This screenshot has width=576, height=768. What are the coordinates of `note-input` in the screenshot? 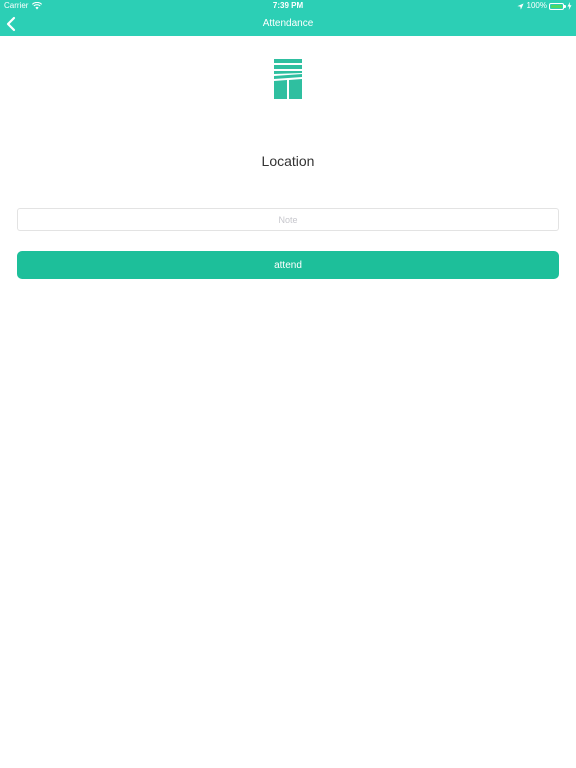 It's located at (288, 219).